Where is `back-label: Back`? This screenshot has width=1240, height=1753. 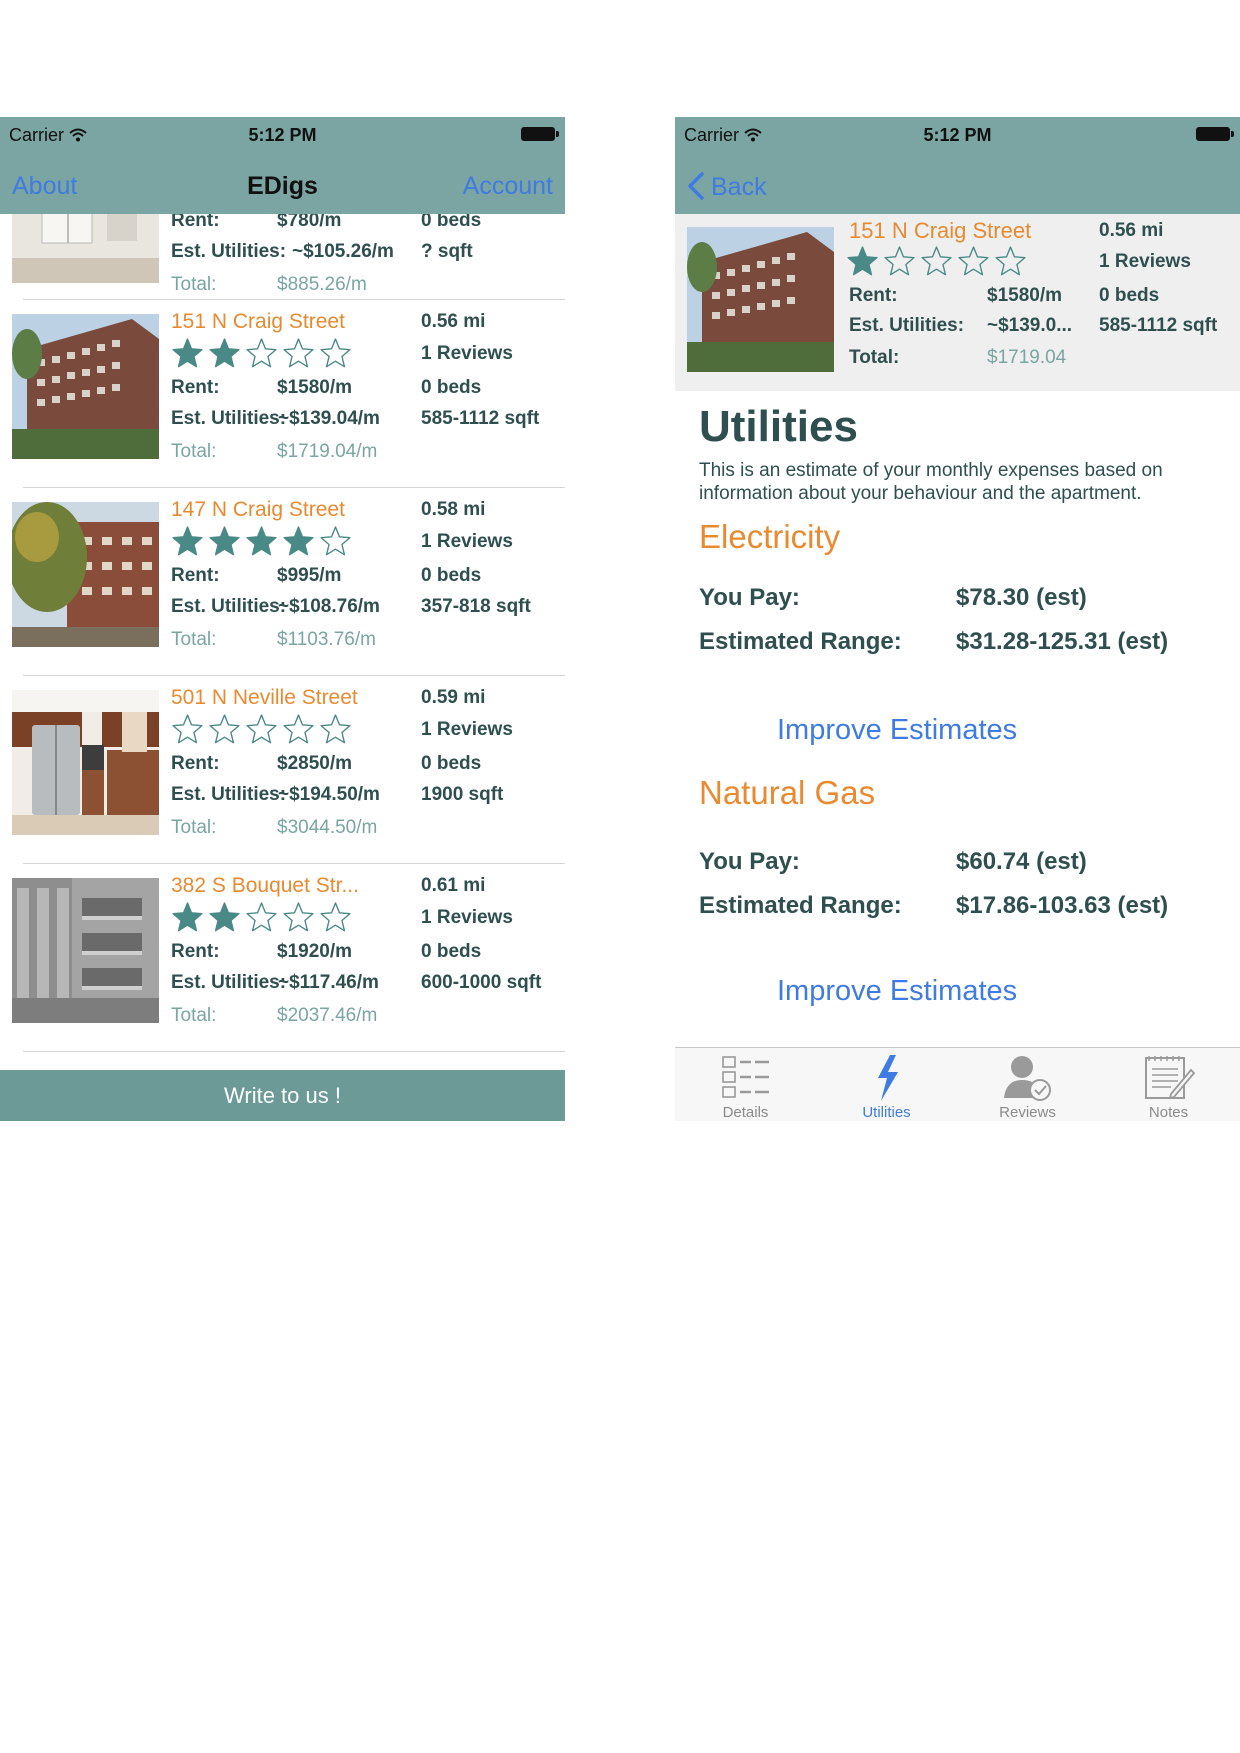 back-label: Back is located at coordinates (739, 187).